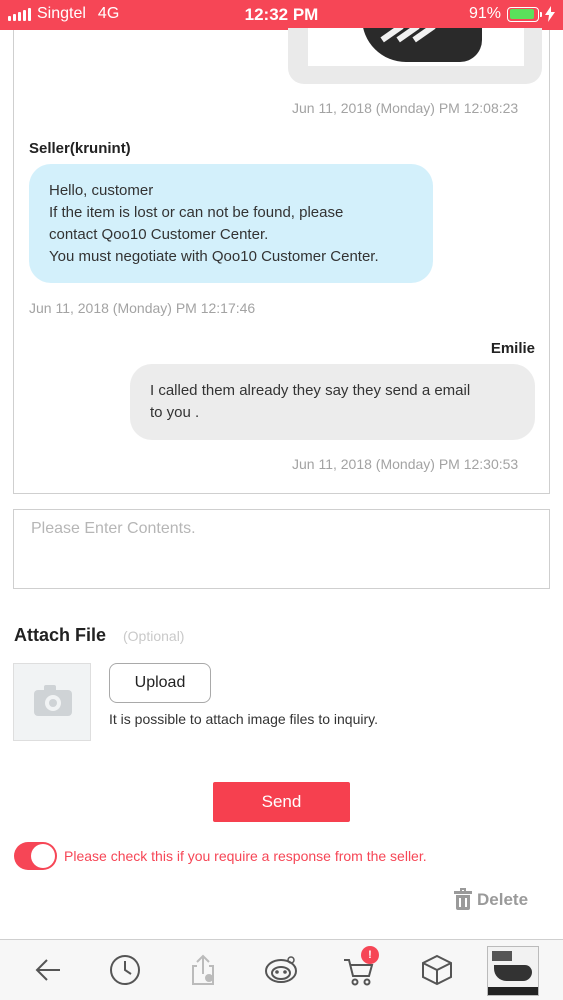  I want to click on delete-button: Delete, so click(491, 899).